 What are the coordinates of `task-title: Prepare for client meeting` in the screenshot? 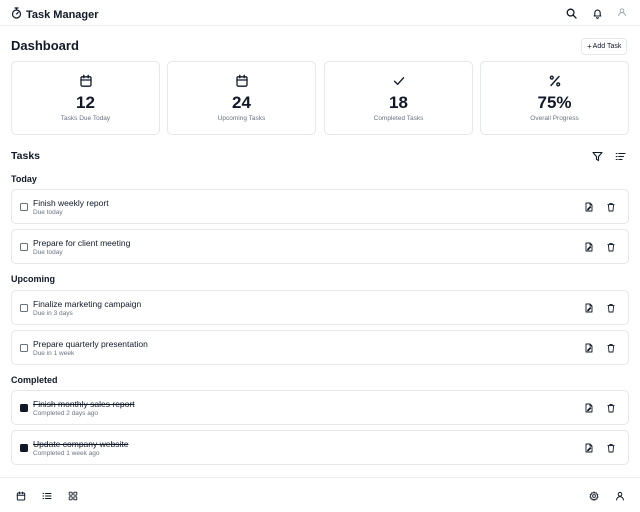 It's located at (82, 243).